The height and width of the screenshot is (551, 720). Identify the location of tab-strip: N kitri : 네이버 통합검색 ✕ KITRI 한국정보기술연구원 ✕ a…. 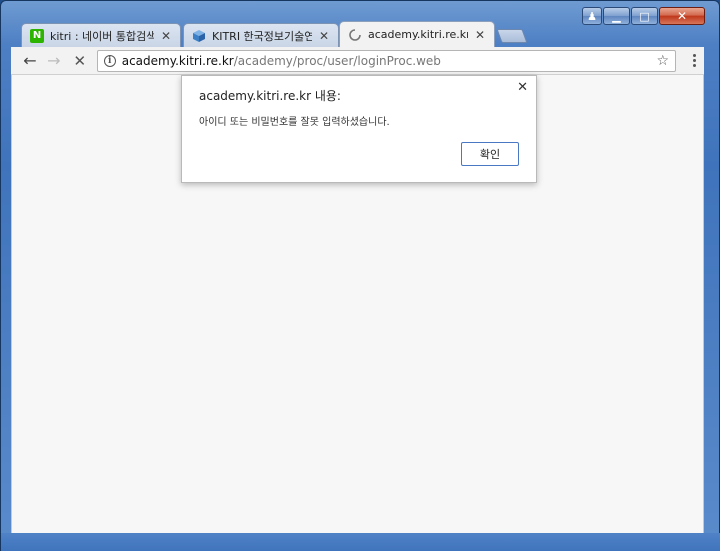
(365, 34).